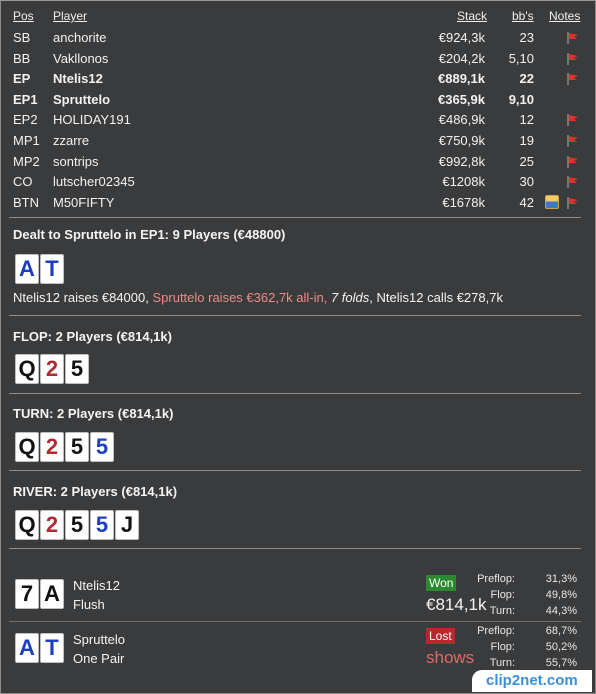  Describe the element at coordinates (502, 595) in the screenshot. I see `equity-label: Flop:` at that location.